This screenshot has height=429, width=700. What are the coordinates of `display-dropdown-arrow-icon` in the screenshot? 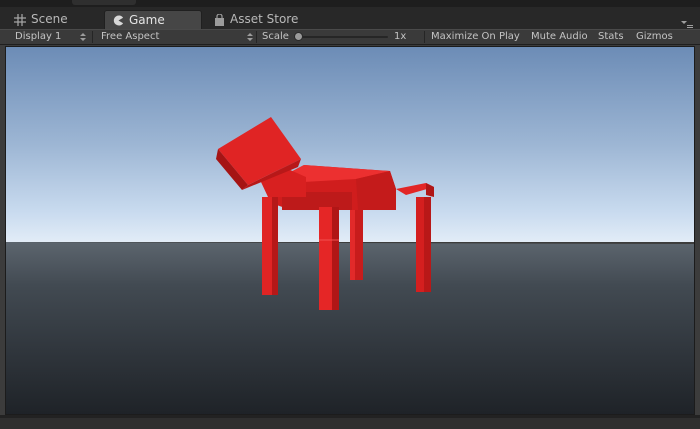 It's located at (83, 37).